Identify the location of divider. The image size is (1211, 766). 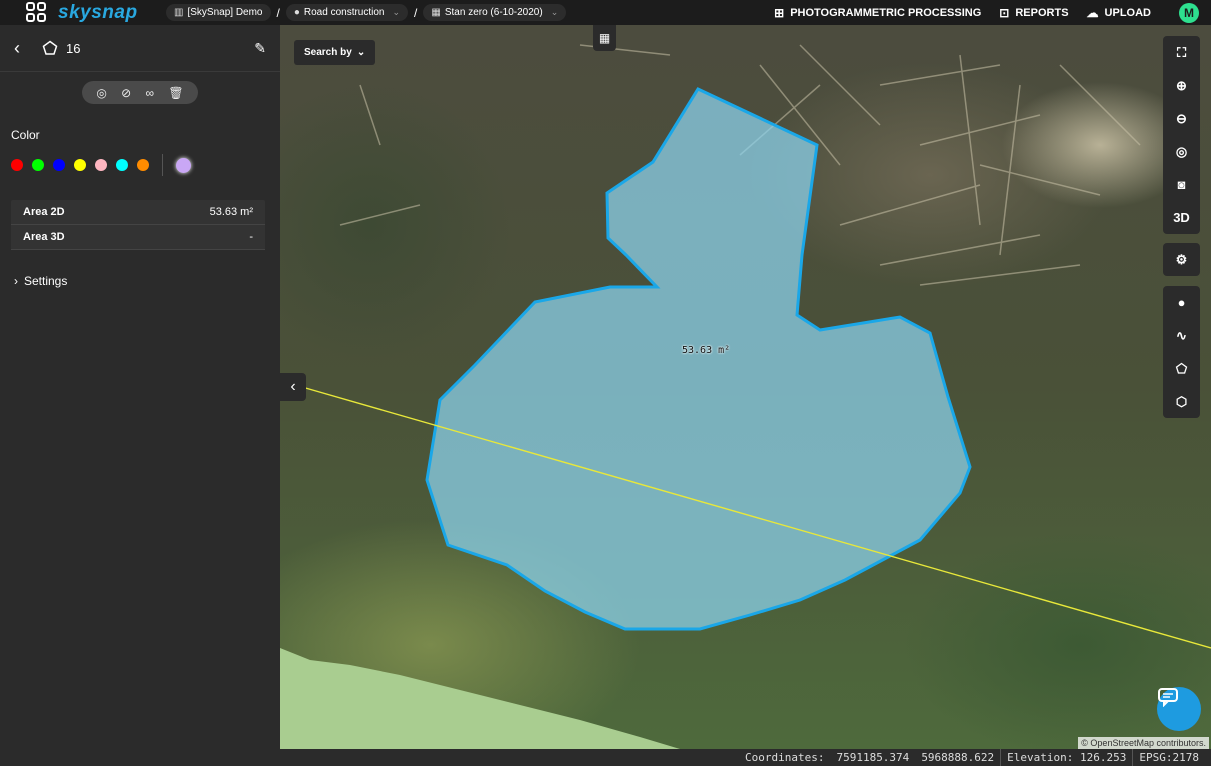
(162, 165).